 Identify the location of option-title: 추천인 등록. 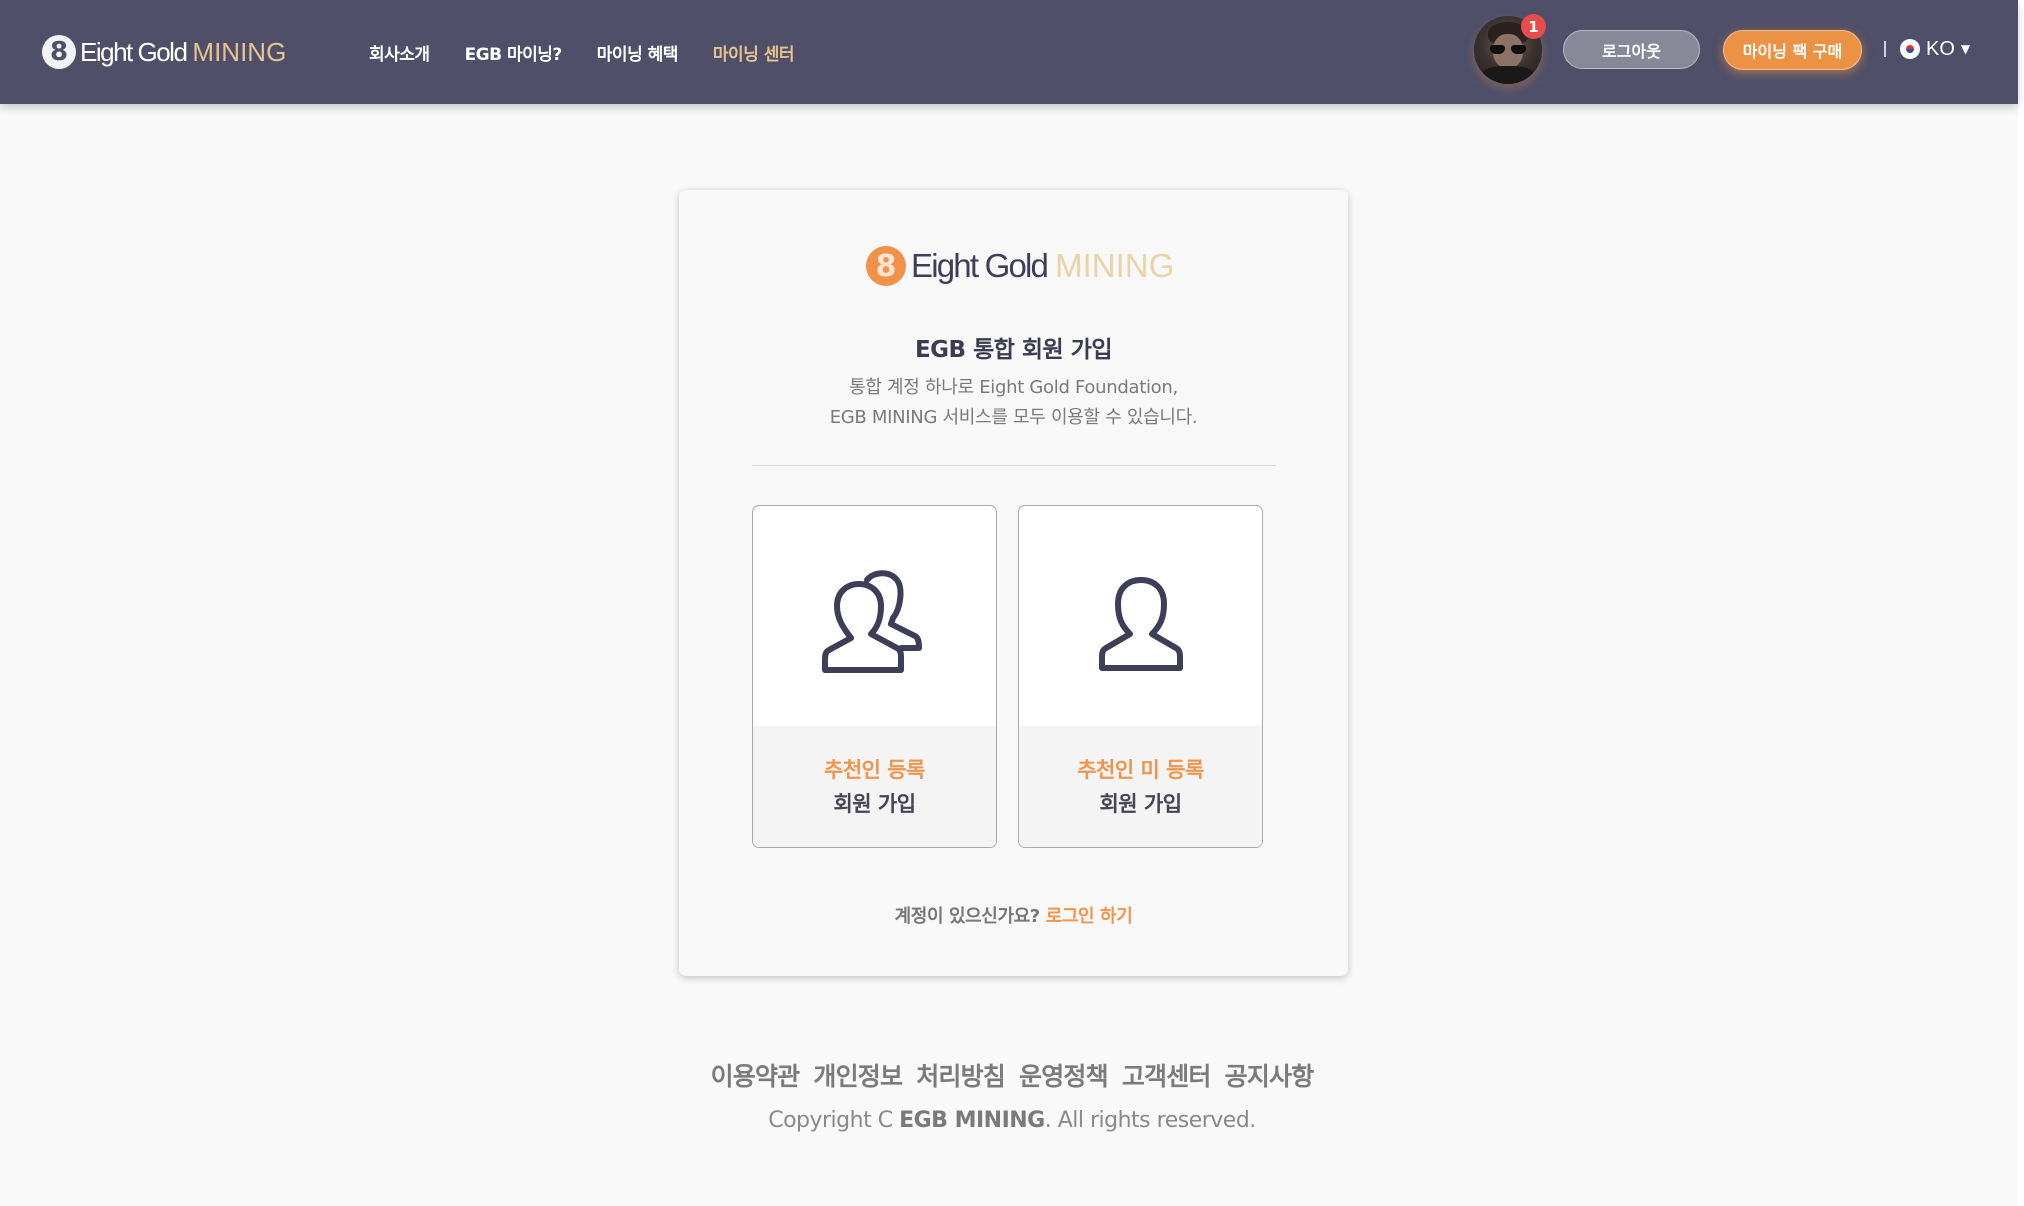
(874, 770).